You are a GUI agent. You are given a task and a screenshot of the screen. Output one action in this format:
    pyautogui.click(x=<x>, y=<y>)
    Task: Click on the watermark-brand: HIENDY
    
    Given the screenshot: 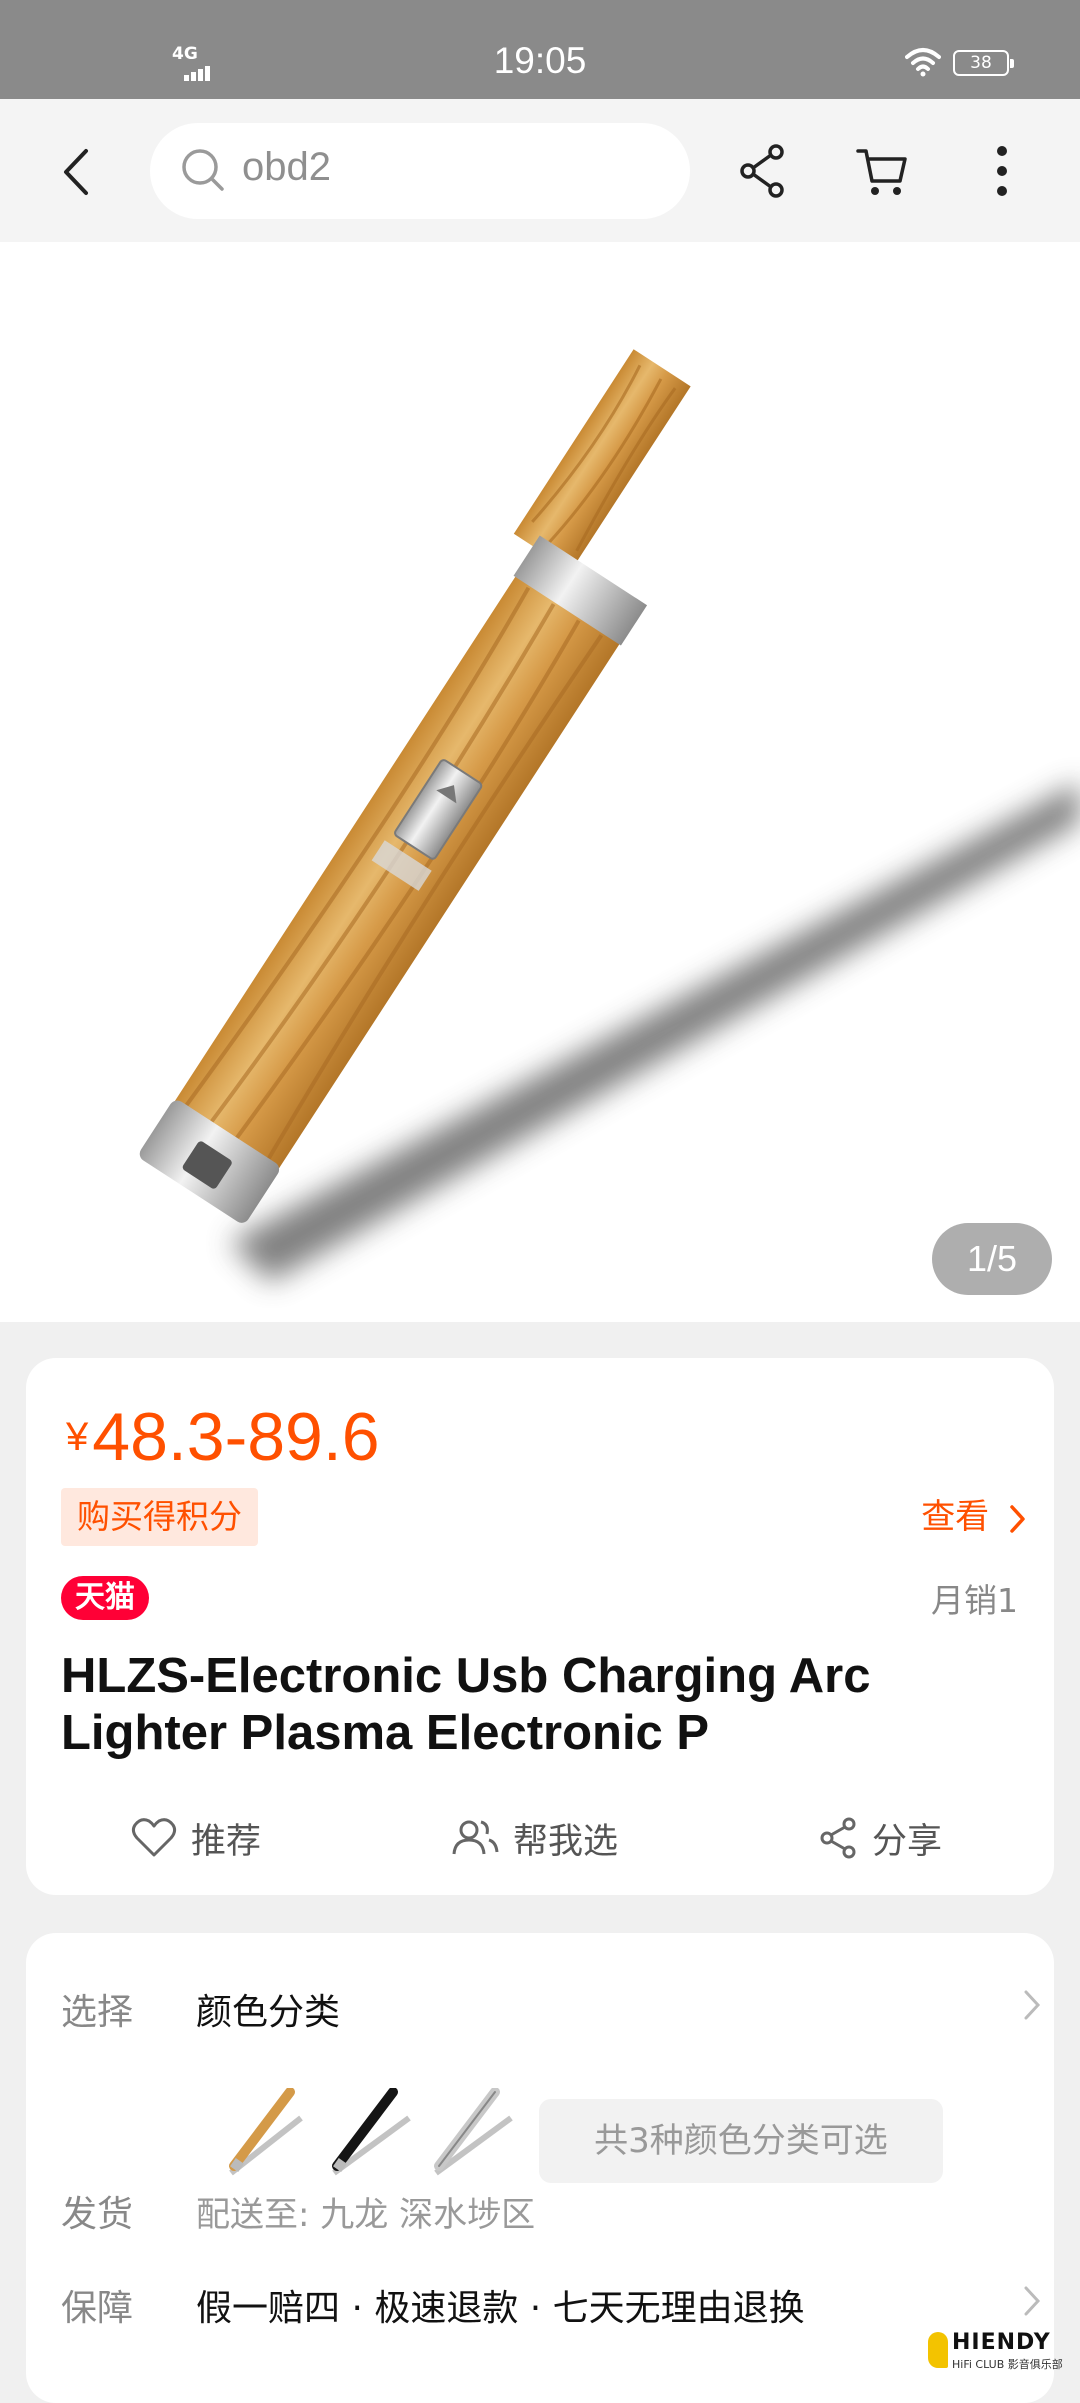 What is the action you would take?
    pyautogui.click(x=1001, y=2342)
    